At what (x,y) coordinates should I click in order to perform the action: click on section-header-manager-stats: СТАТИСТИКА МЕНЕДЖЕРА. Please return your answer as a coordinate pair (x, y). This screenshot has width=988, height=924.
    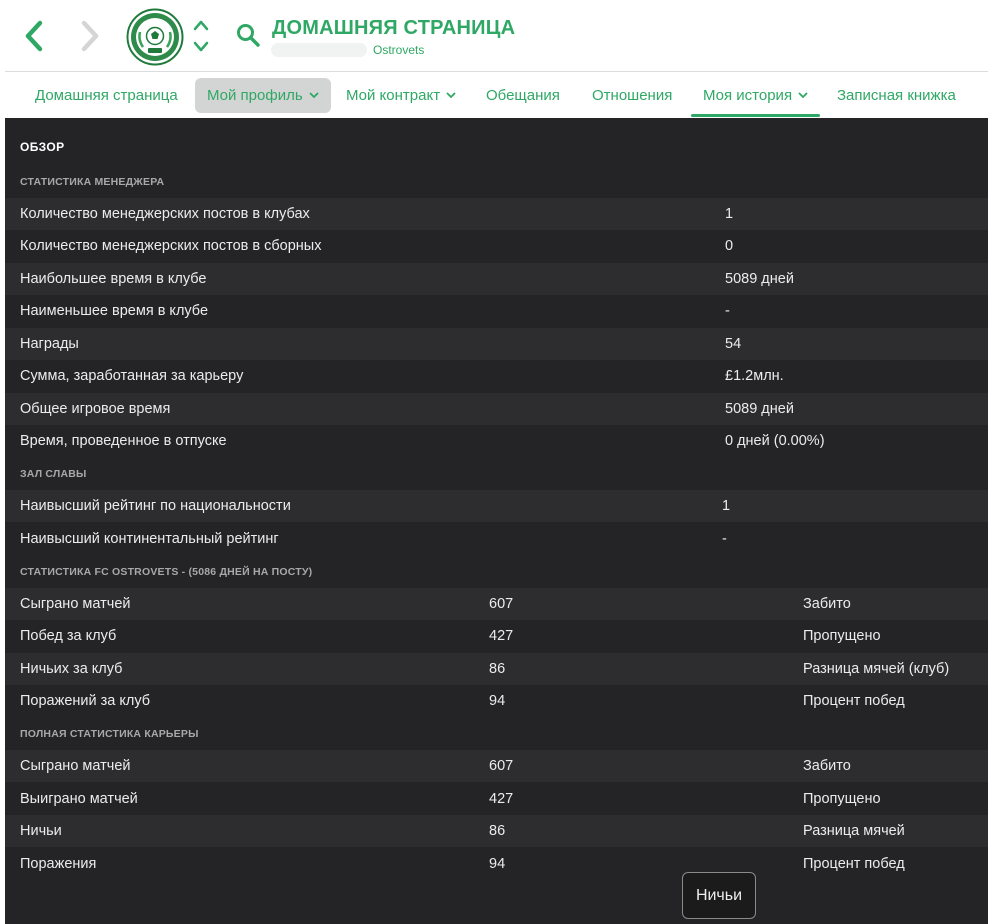
    Looking at the image, I should click on (92, 182).